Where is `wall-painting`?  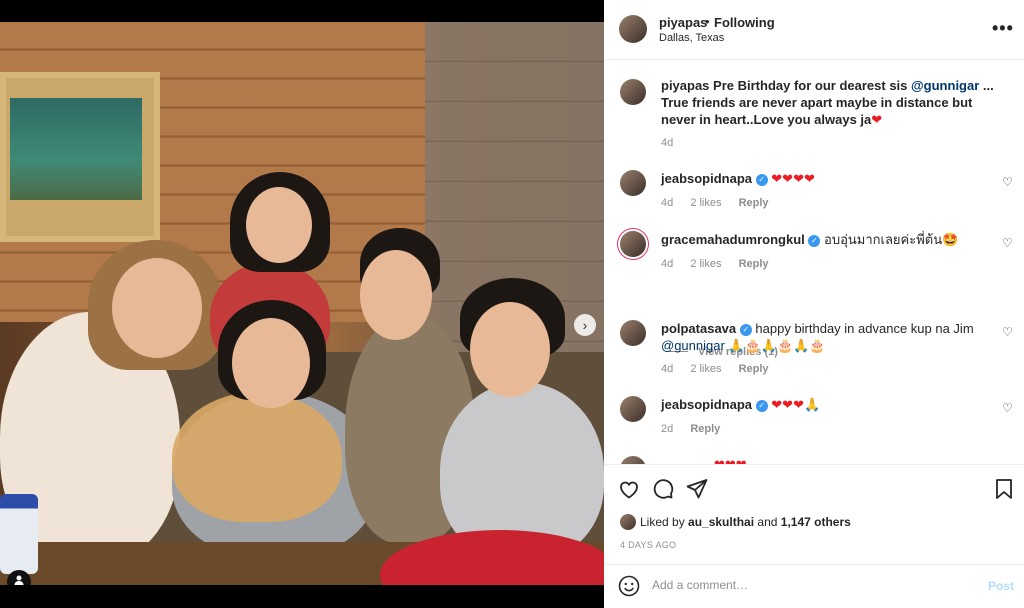
wall-painting is located at coordinates (80, 157).